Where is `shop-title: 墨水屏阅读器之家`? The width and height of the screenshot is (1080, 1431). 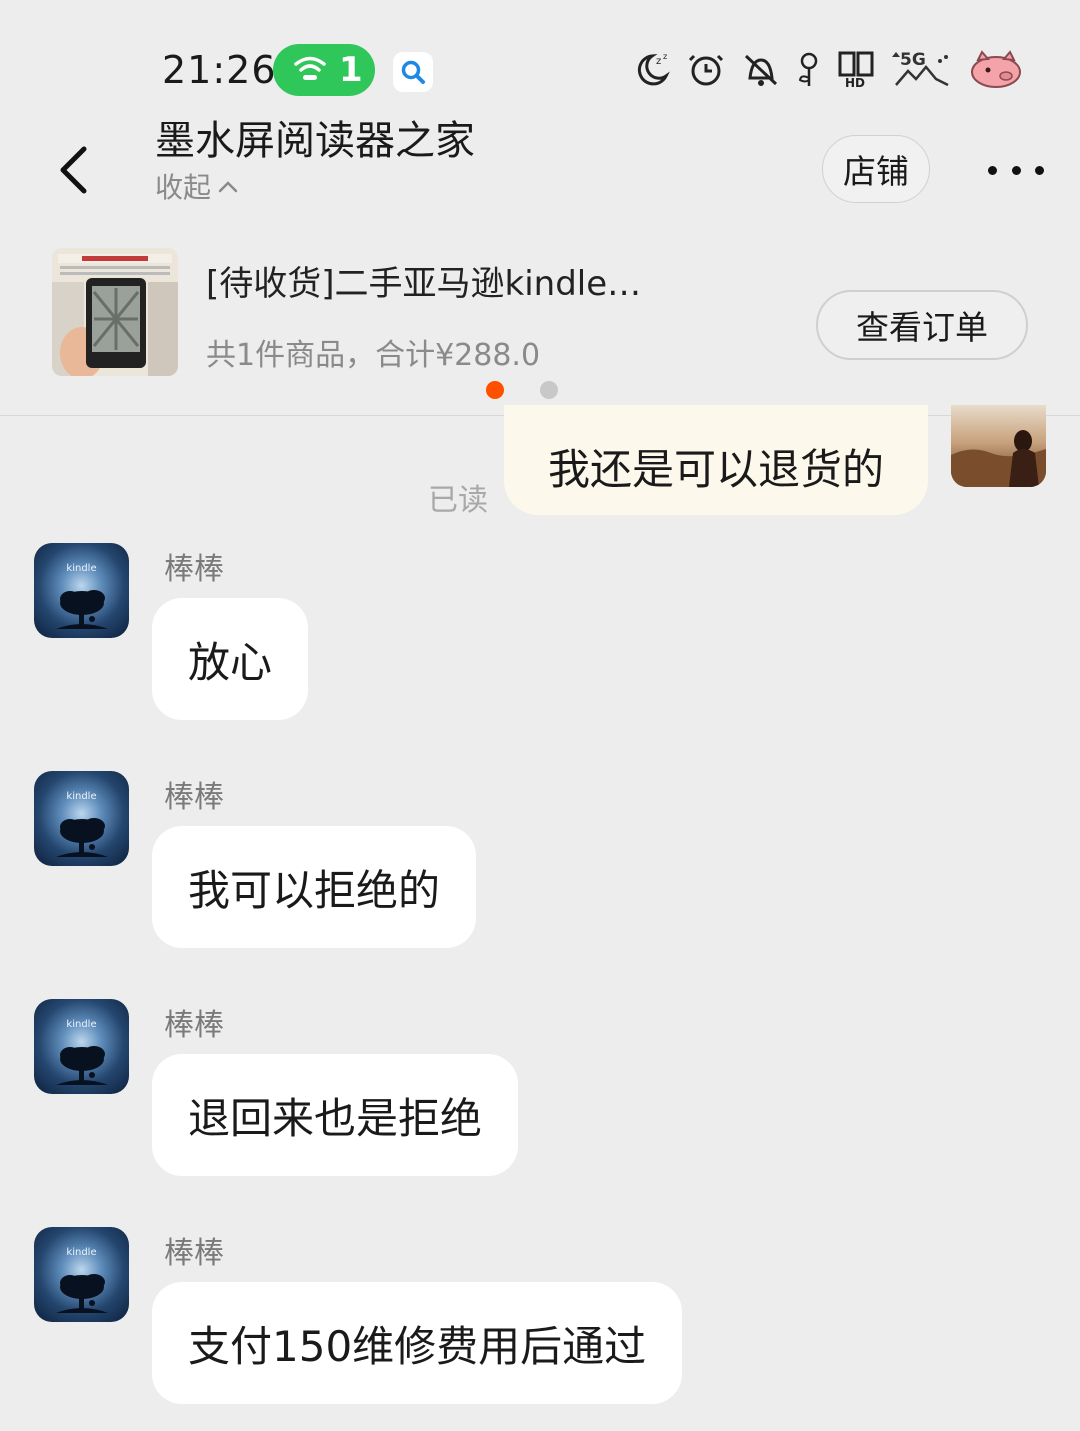
shop-title: 墨水屏阅读器之家 is located at coordinates (315, 141).